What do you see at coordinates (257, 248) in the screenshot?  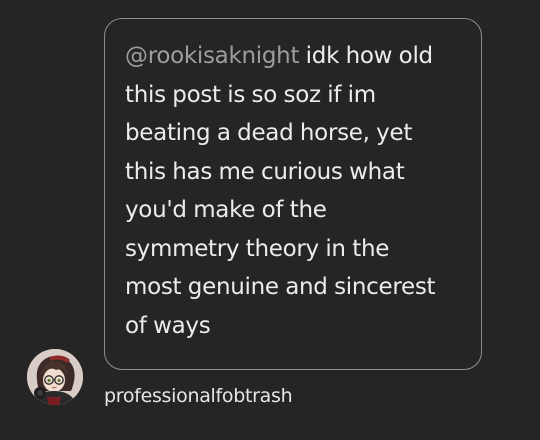 I see `ask-line: symmetry theory in the` at bounding box center [257, 248].